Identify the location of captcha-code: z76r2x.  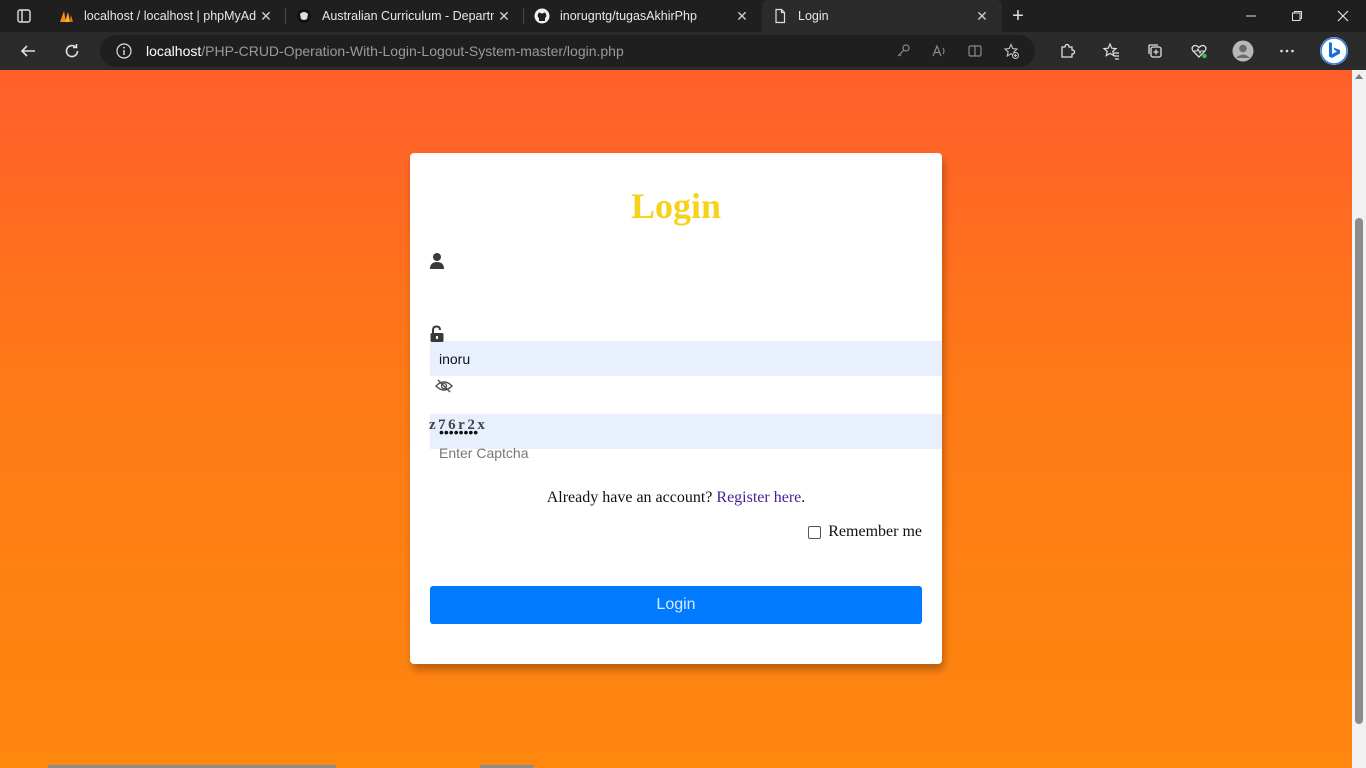
(458, 425).